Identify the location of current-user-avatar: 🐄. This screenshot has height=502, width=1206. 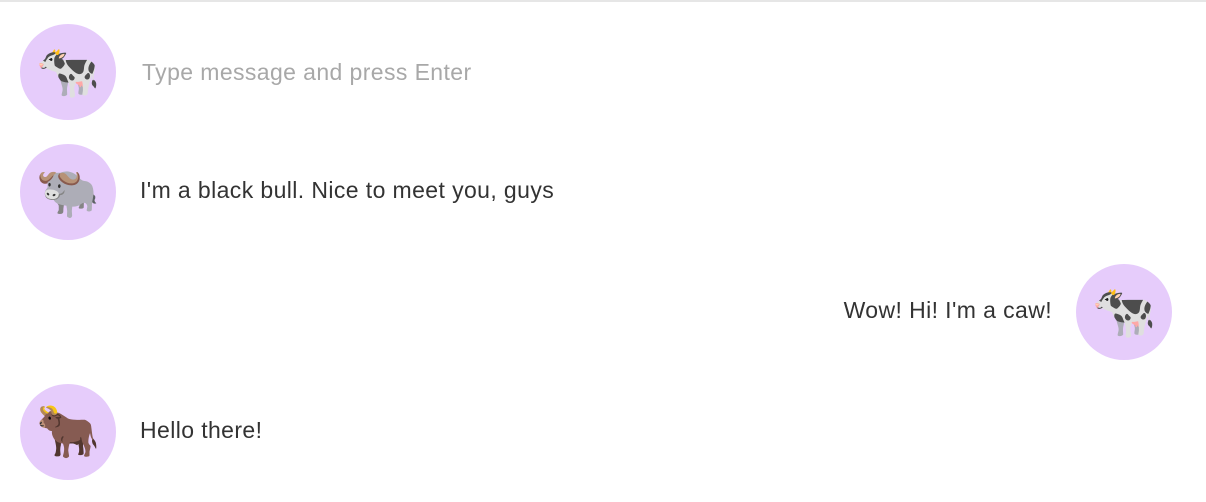
(68, 72).